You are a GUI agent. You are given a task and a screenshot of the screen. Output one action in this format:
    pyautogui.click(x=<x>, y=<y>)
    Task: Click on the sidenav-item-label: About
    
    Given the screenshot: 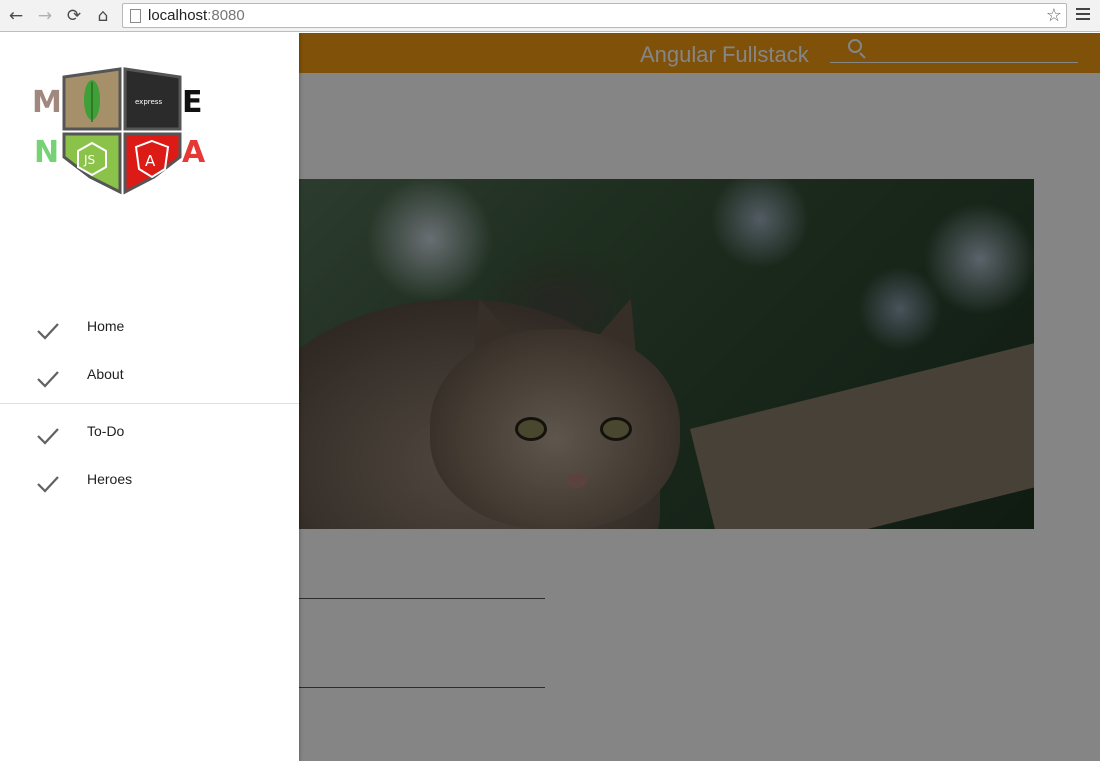 What is the action you would take?
    pyautogui.click(x=105, y=374)
    